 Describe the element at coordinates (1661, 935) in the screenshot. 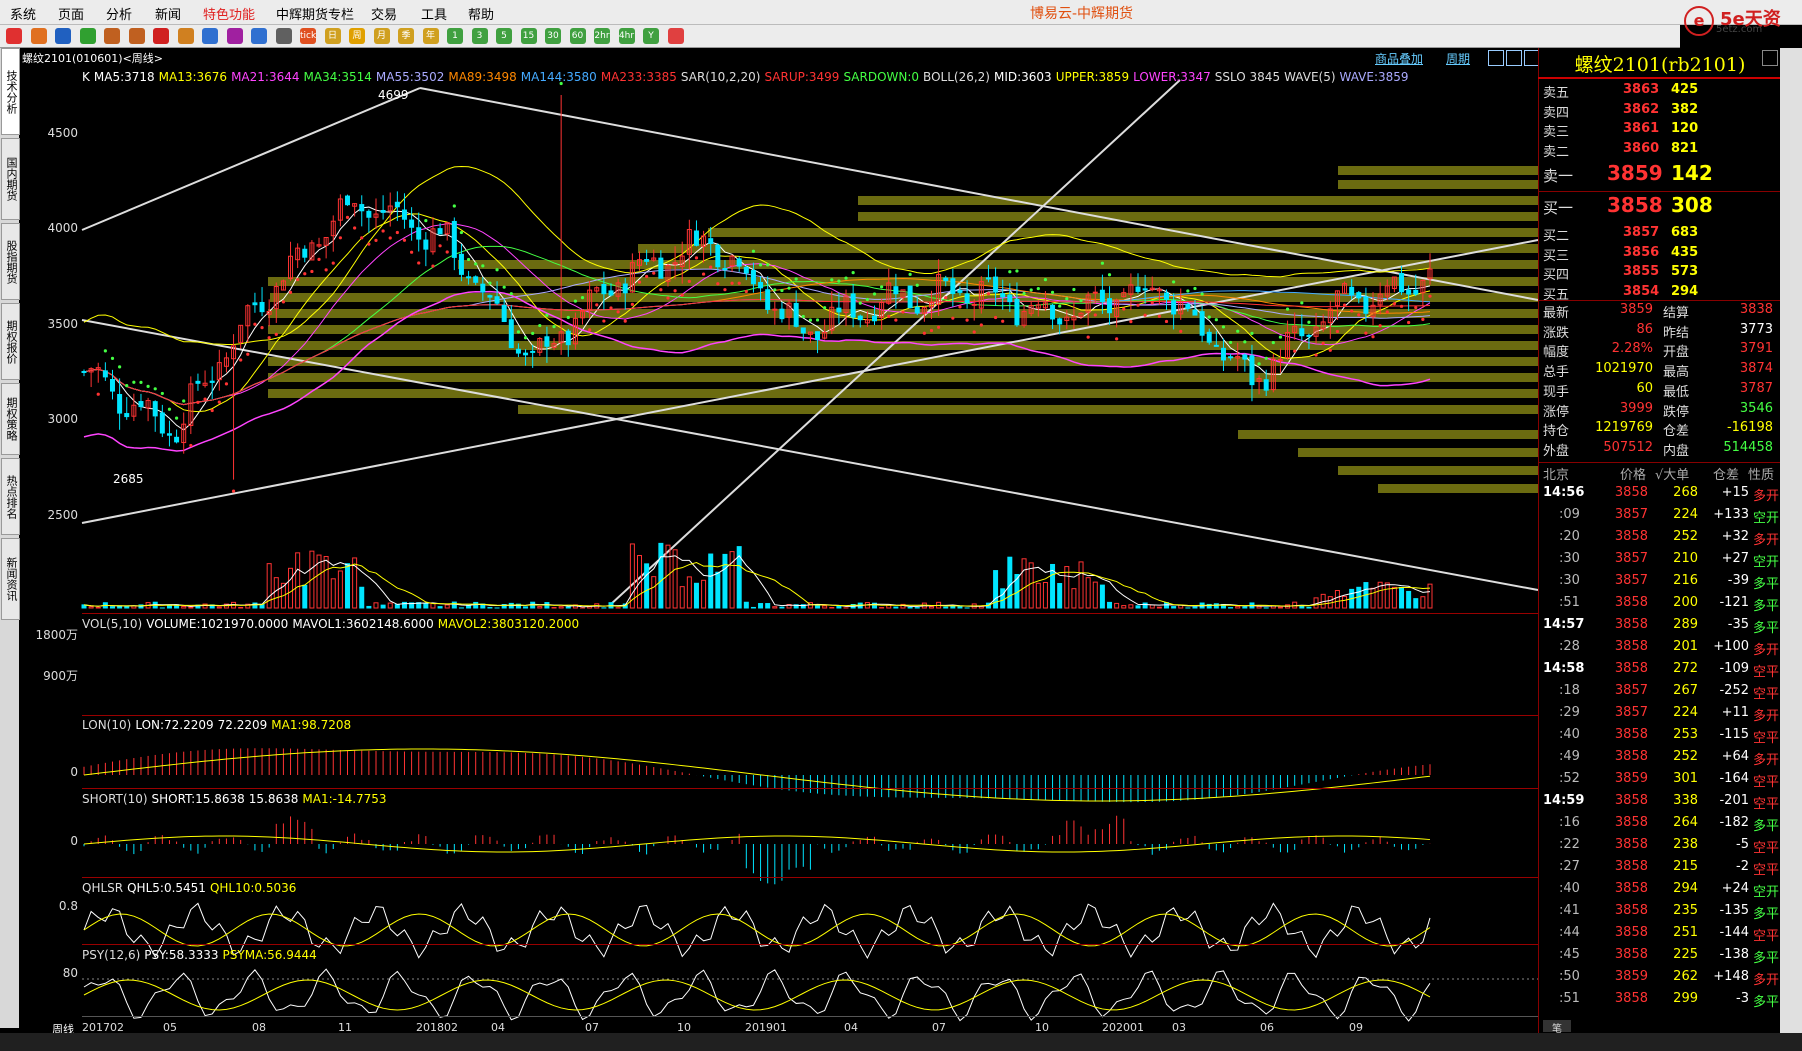

I see `tick-row: :44 3858 251 -144 空平` at that location.